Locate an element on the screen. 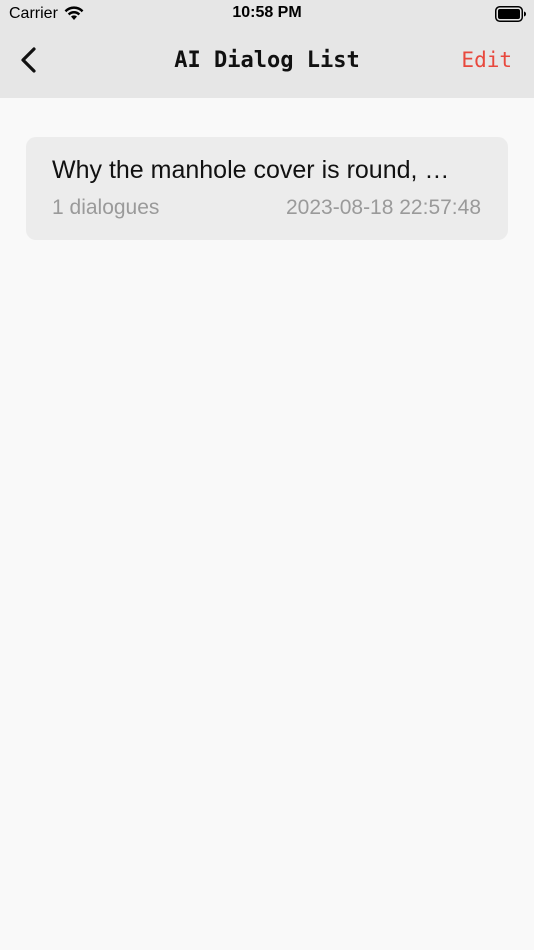 The height and width of the screenshot is (950, 534). navigation-bar: AI Dialog List Edit is located at coordinates (267, 63).